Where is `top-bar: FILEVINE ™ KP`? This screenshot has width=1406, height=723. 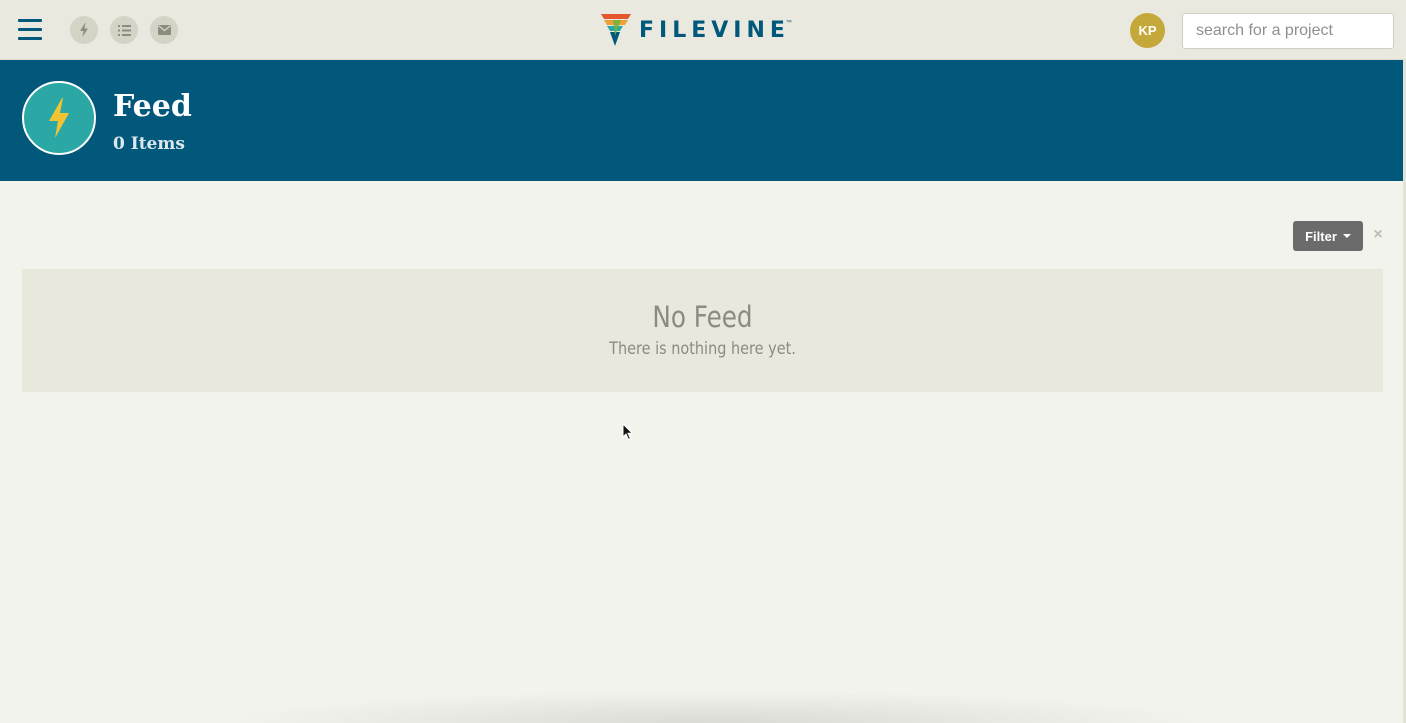 top-bar: FILEVINE ™ KP is located at coordinates (703, 30).